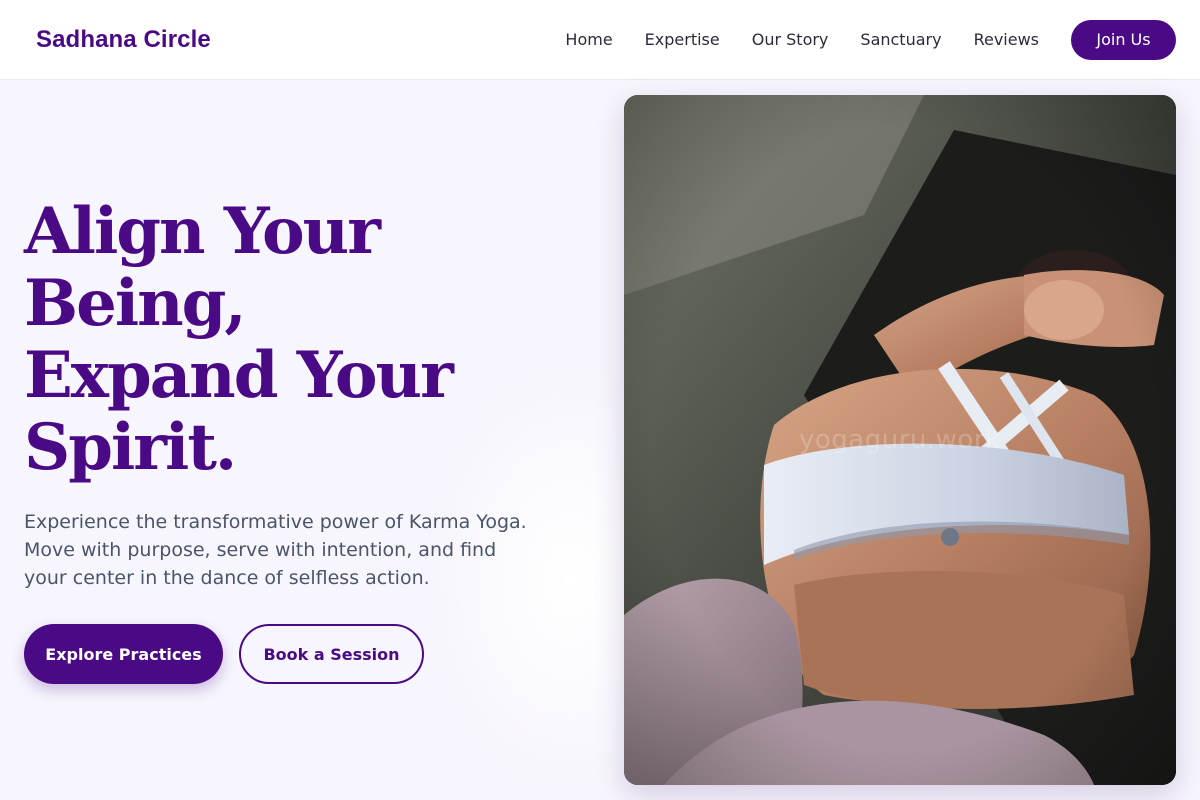 Image resolution: width=1200 pixels, height=800 pixels. I want to click on image-watermark: yogaguru.work, so click(900, 440).